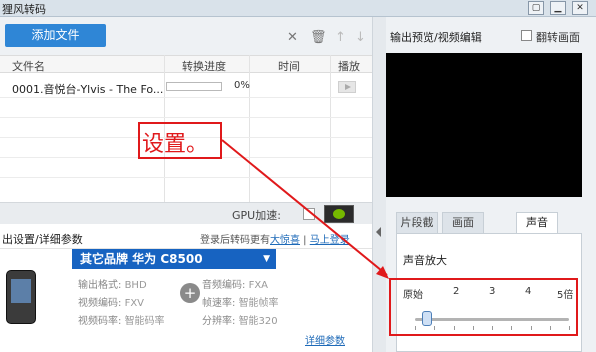  I want to click on preview-title: 输出预览/视频编辑, so click(436, 37).